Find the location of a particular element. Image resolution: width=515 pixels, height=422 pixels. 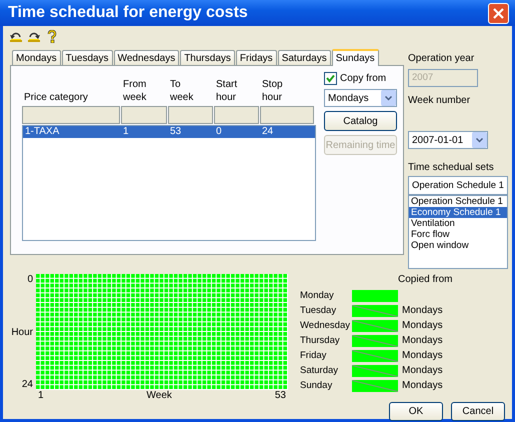

checkbox-label: Copy from is located at coordinates (363, 78).